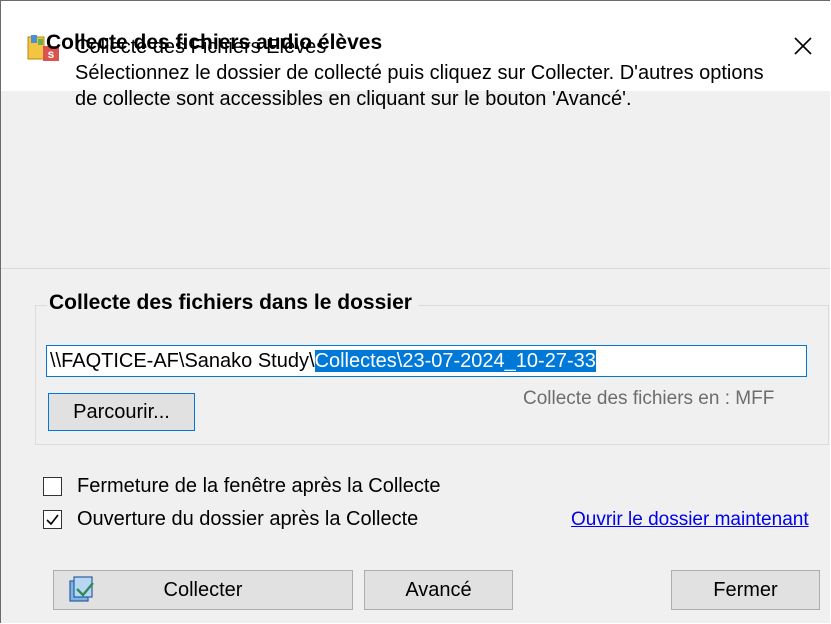 This screenshot has width=831, height=624. I want to click on close-button: Fermer, so click(745, 590).